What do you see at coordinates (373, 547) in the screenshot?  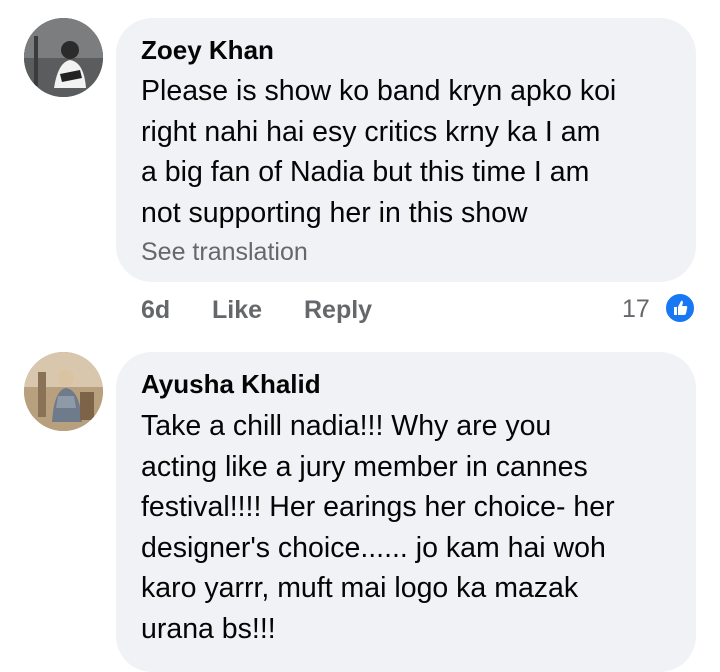 I see `comment-text-line: designer's choice...... jo kam hai woh` at bounding box center [373, 547].